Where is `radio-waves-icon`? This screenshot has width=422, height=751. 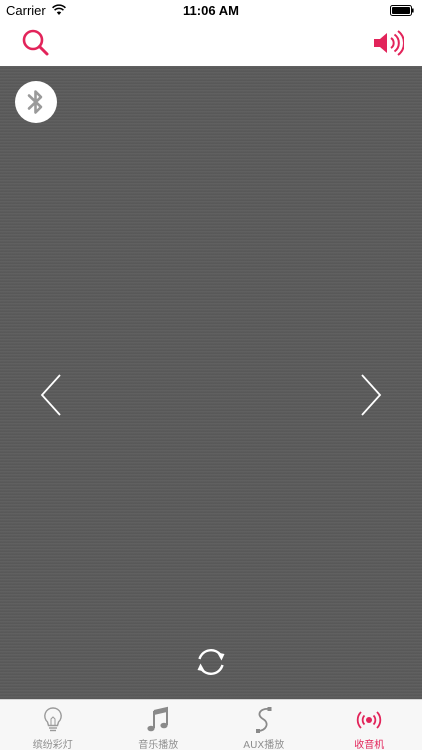 radio-waves-icon is located at coordinates (369, 720).